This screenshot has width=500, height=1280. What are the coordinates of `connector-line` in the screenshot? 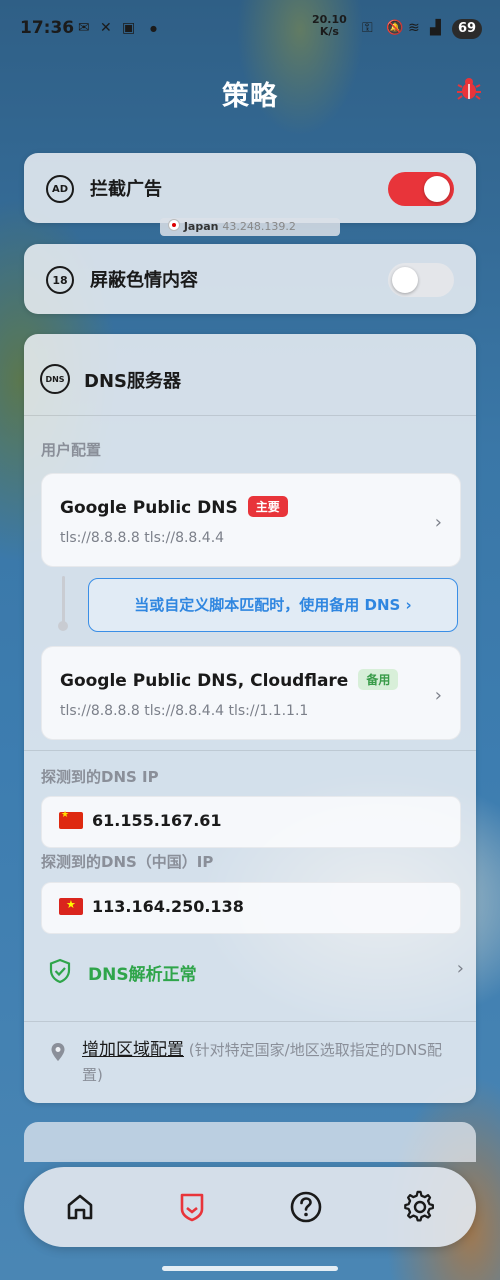 It's located at (63, 601).